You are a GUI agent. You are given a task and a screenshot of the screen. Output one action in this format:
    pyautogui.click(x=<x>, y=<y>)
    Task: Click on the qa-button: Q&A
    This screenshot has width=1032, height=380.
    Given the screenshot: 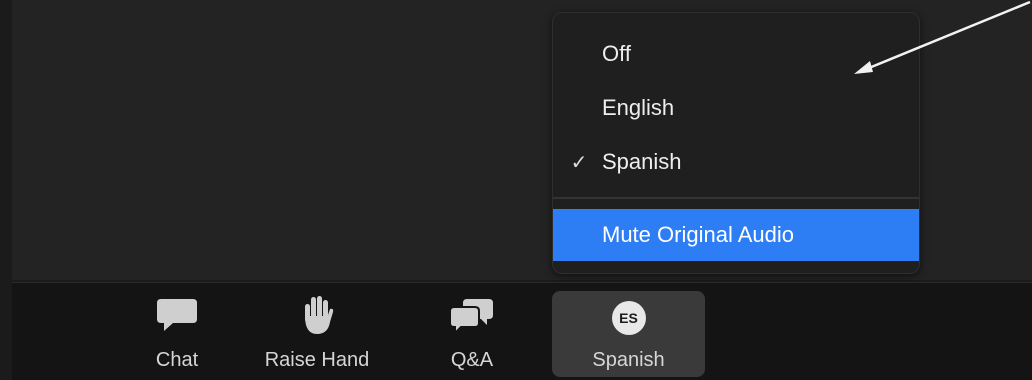 What is the action you would take?
    pyautogui.click(x=472, y=334)
    